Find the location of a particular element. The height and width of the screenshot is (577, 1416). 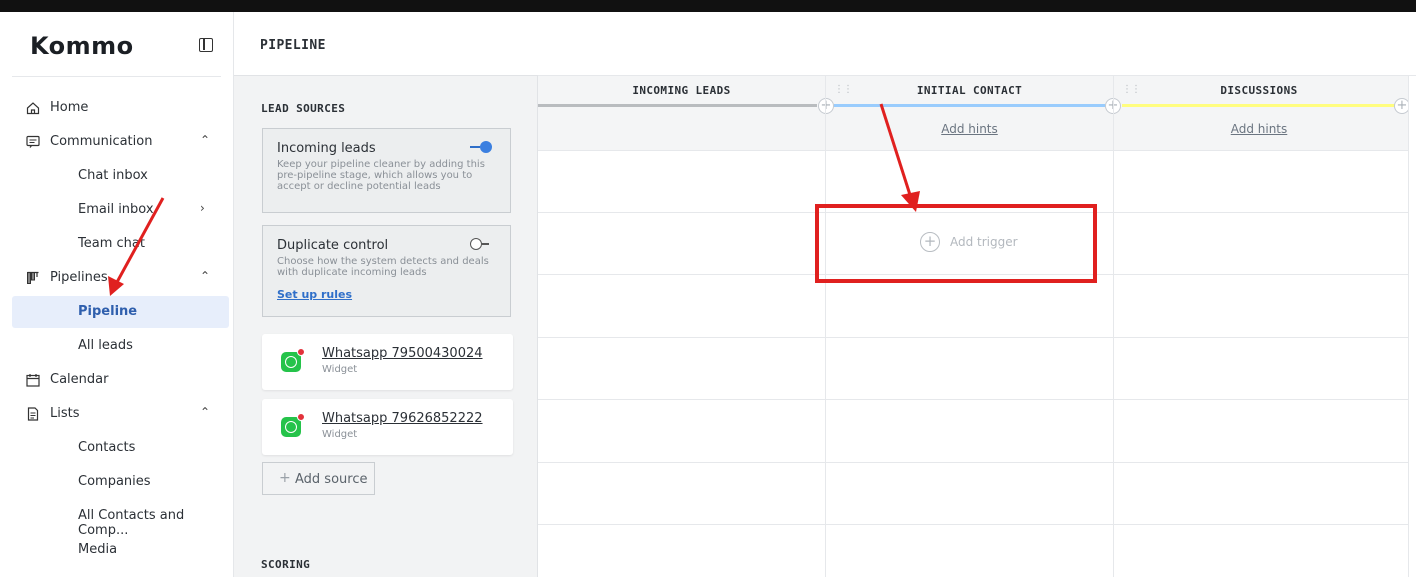

logo-row: Kommo is located at coordinates (117, 44).